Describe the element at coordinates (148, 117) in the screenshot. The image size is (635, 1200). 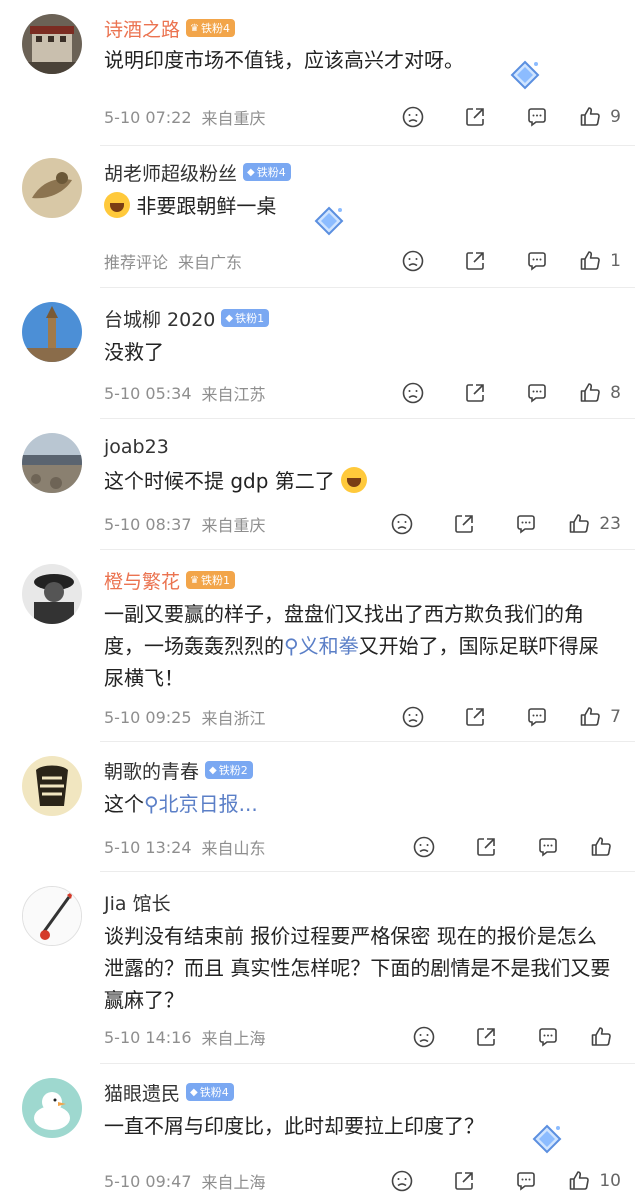
I see `timestamp: 5-10 07:22` at that location.